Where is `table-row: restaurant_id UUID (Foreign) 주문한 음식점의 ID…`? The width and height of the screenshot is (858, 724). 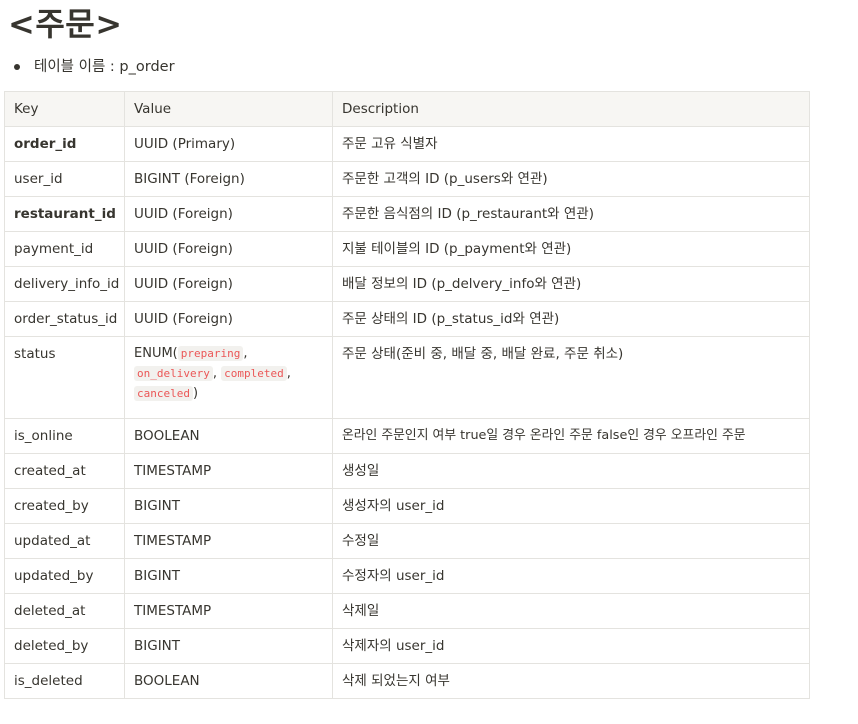 table-row: restaurant_id UUID (Foreign) 주문한 음식점의 ID… is located at coordinates (407, 214).